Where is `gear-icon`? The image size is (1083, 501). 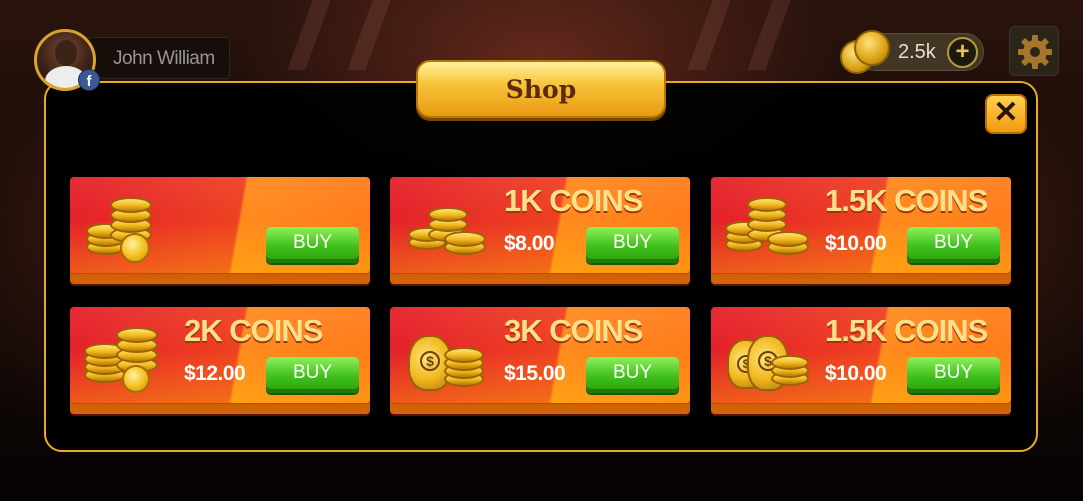
gear-icon is located at coordinates (1035, 52).